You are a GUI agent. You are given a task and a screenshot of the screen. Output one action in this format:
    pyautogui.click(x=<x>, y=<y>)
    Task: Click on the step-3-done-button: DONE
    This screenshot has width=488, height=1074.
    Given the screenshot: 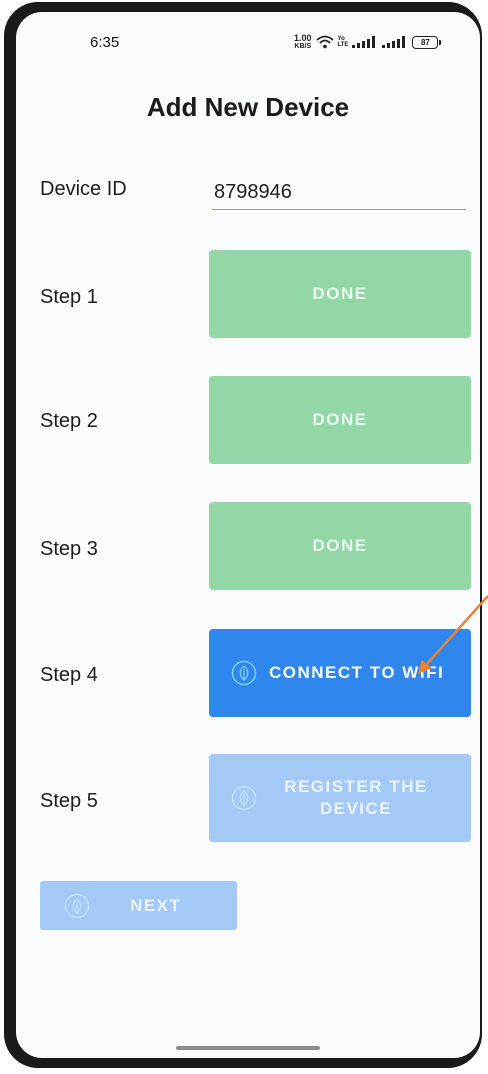 What is the action you would take?
    pyautogui.click(x=340, y=546)
    